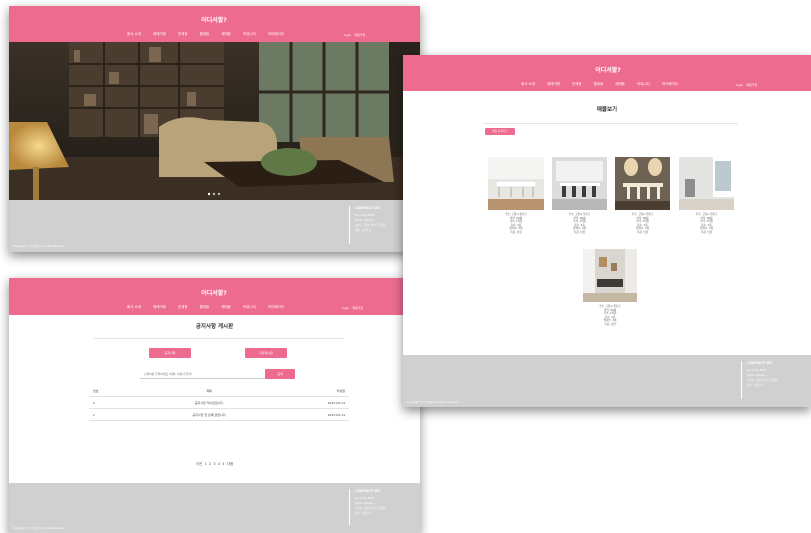 The image size is (811, 533). I want to click on col-date: 작성일, so click(325, 391).